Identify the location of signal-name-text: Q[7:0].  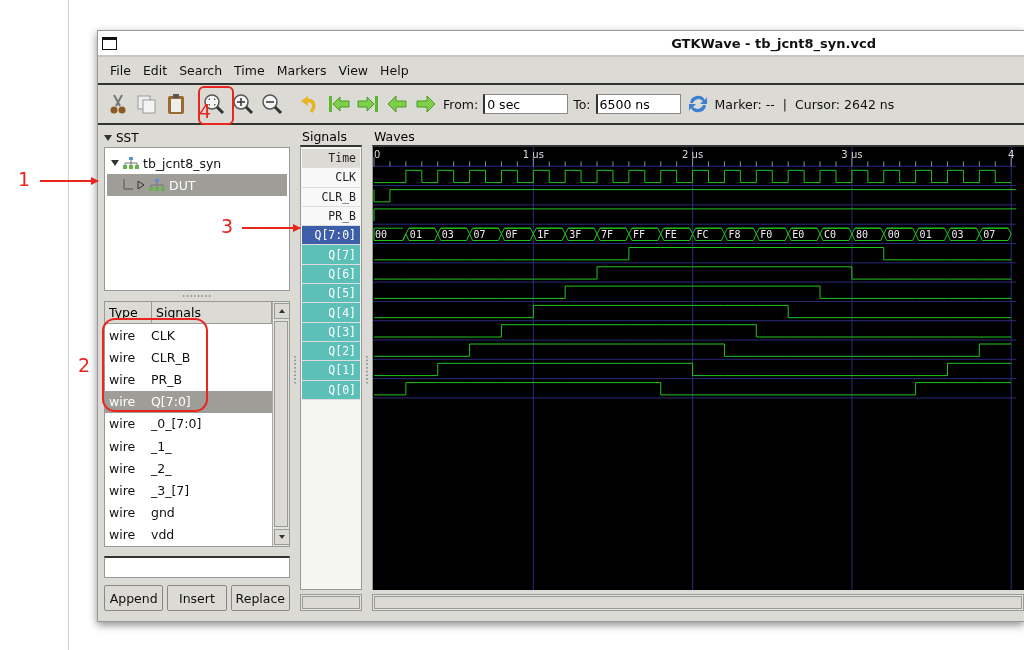
(170, 402).